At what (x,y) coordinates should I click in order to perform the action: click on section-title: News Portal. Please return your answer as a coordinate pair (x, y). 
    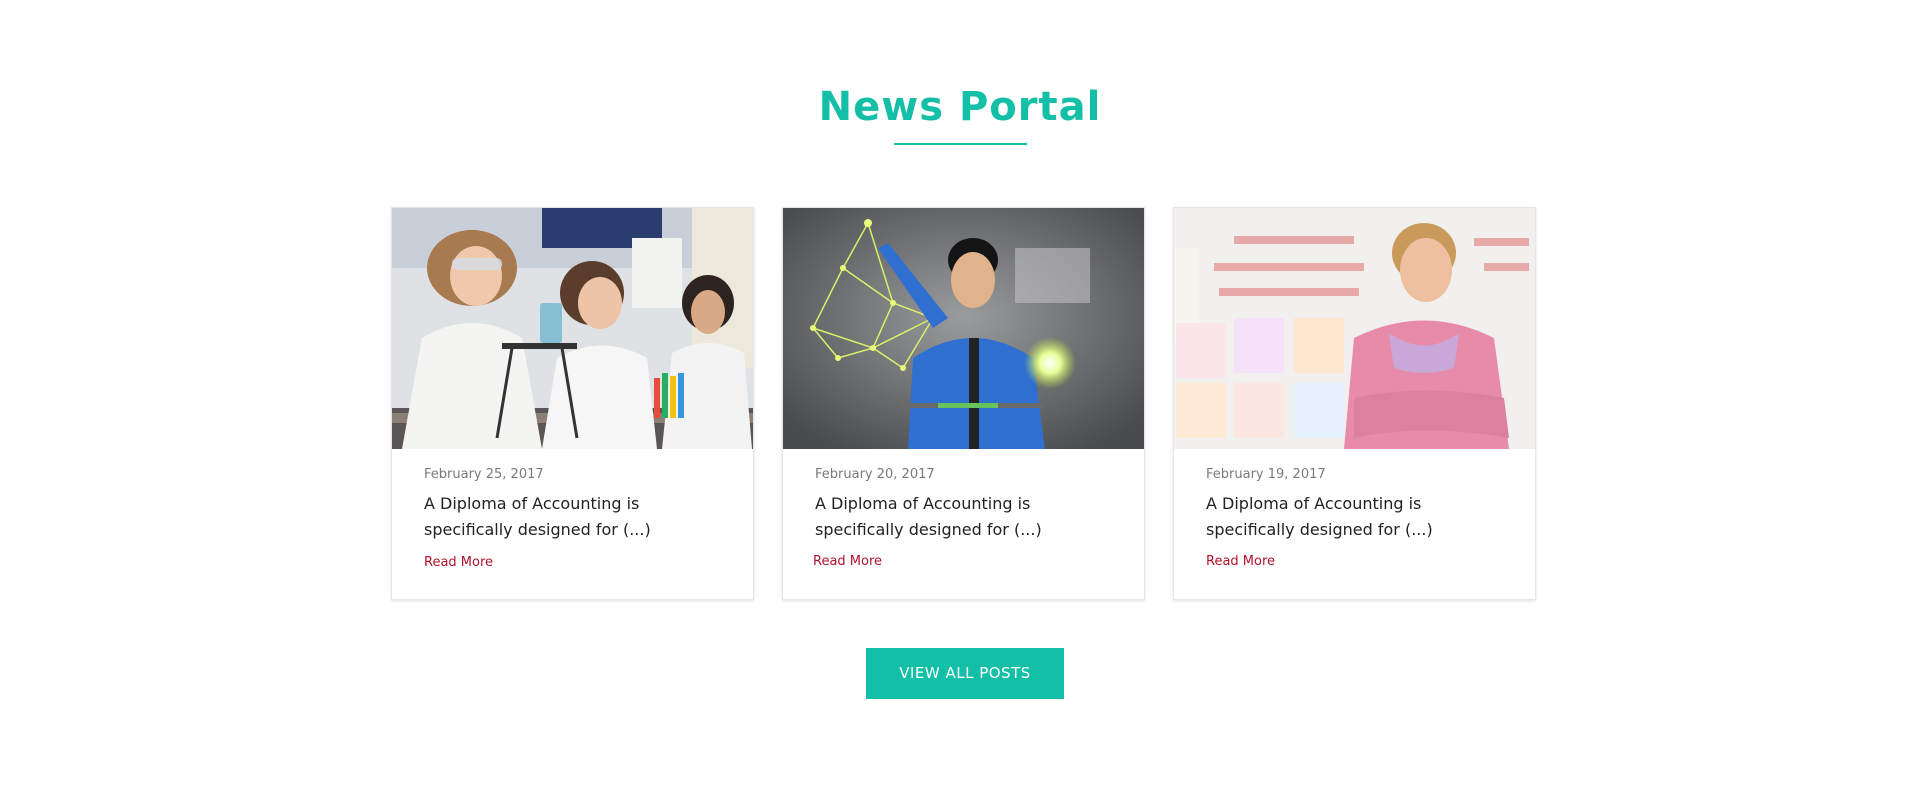
    Looking at the image, I should click on (960, 107).